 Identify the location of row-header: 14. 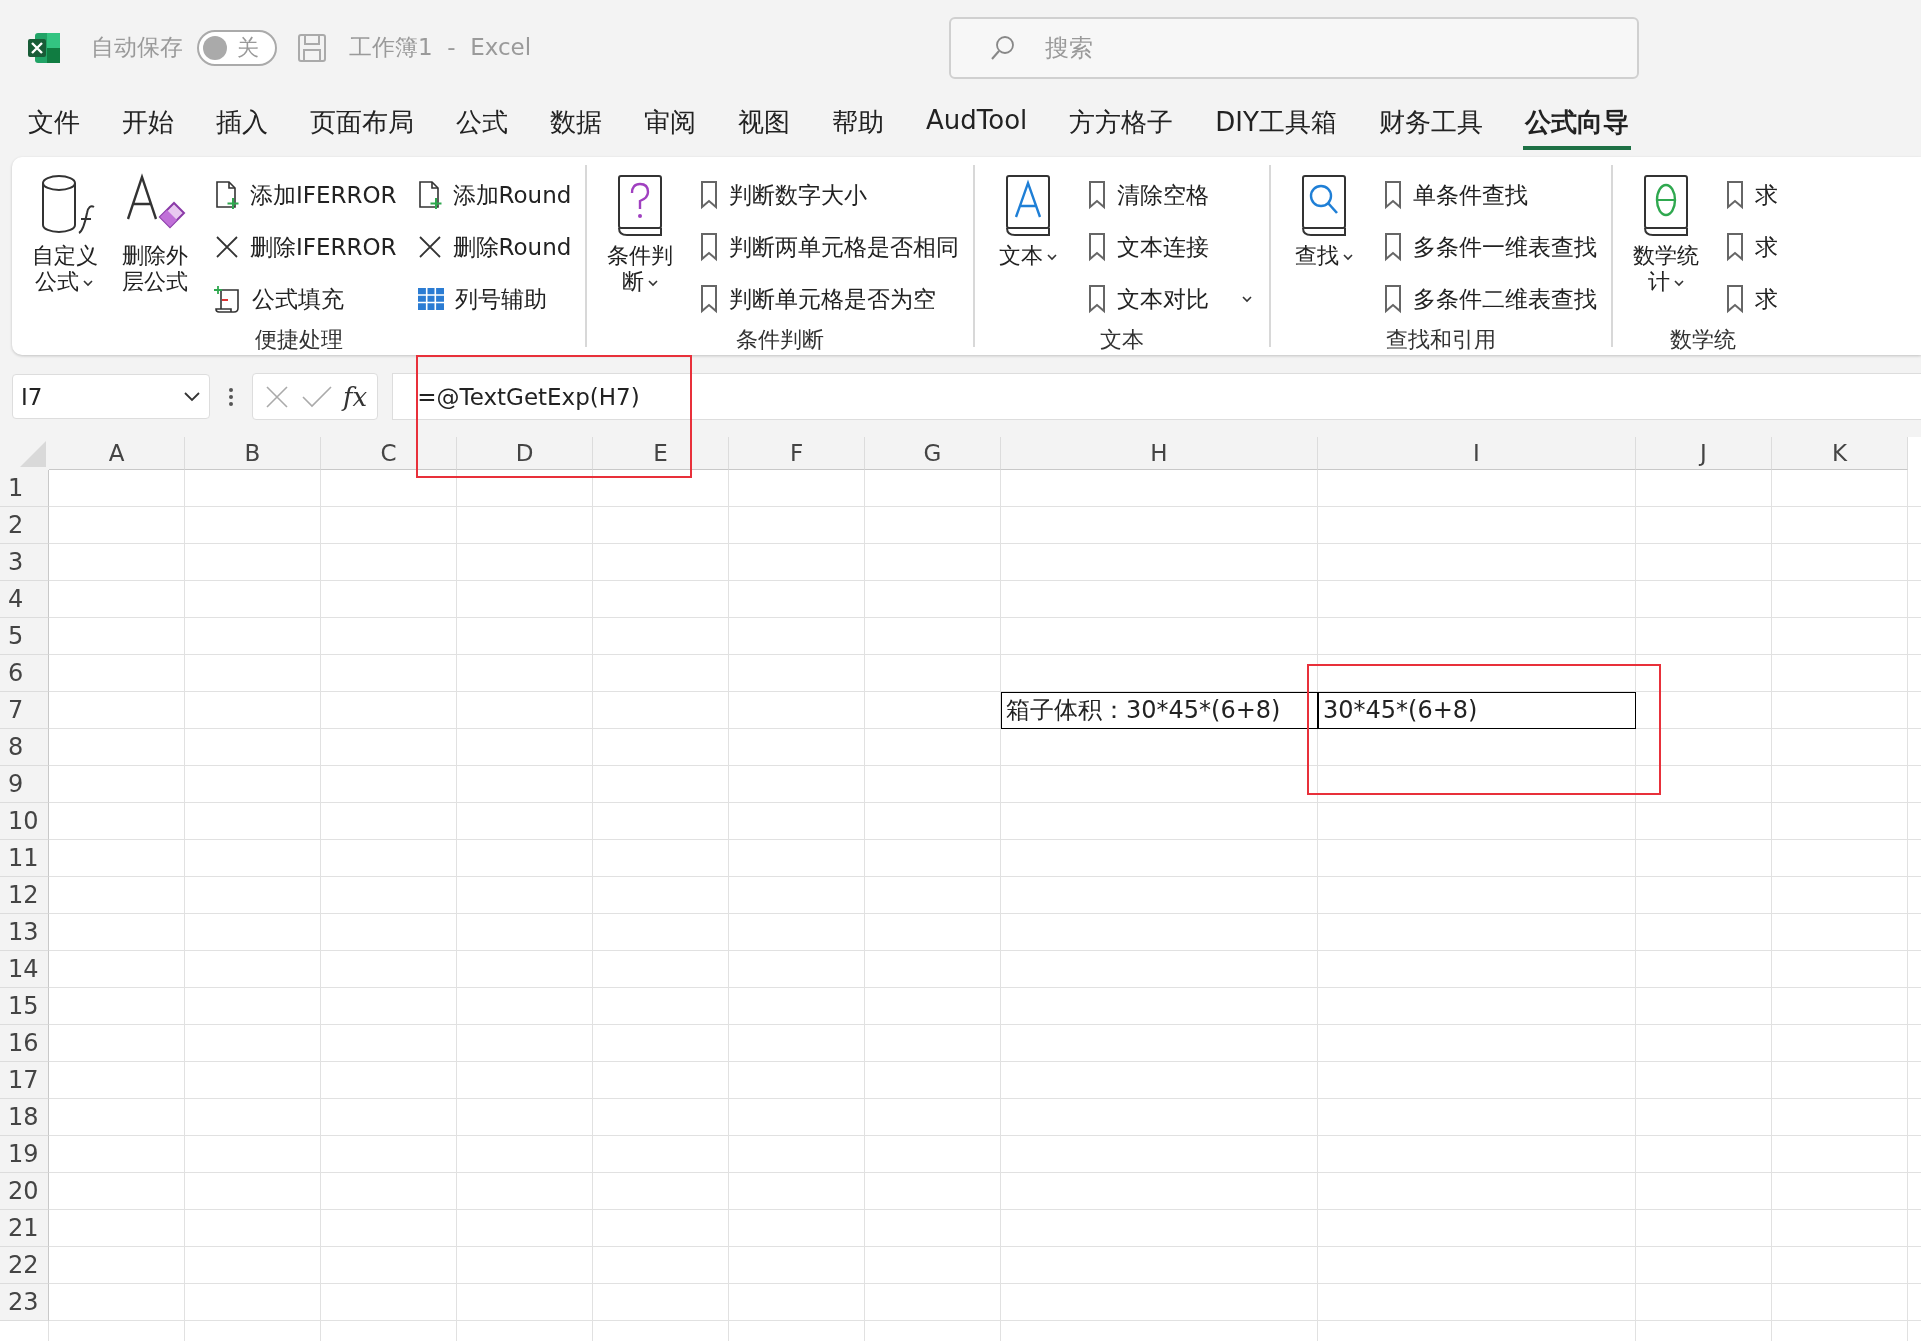
(24, 969).